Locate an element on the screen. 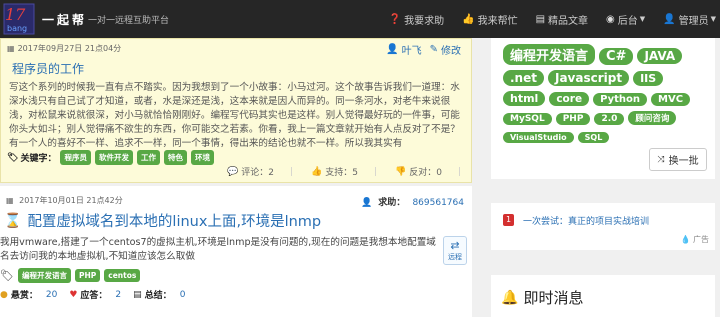 The width and height of the screenshot is (720, 317). request-stats: ● 悬赏： 20 ♥ 应答： 2 ▤ 总结： 0 is located at coordinates (98, 295).